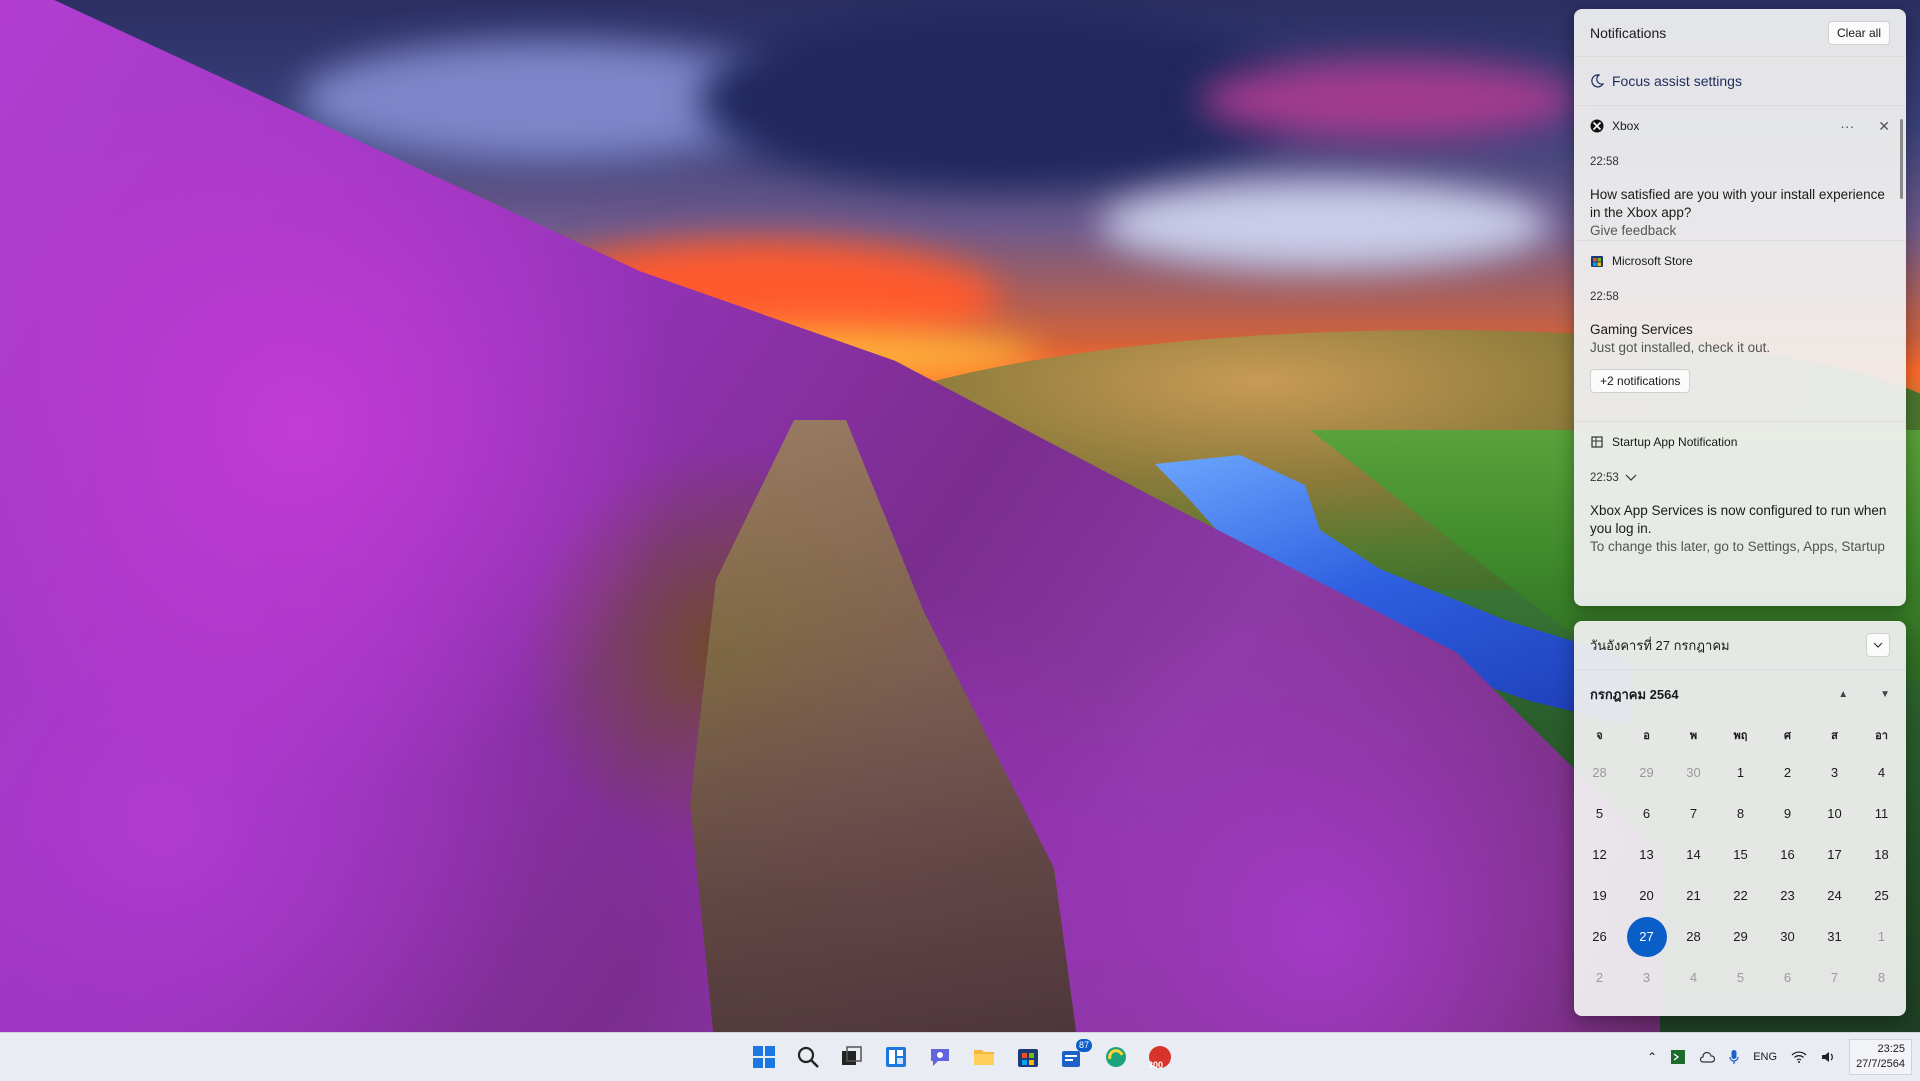  What do you see at coordinates (852, 1057) in the screenshot?
I see `task-view-button` at bounding box center [852, 1057].